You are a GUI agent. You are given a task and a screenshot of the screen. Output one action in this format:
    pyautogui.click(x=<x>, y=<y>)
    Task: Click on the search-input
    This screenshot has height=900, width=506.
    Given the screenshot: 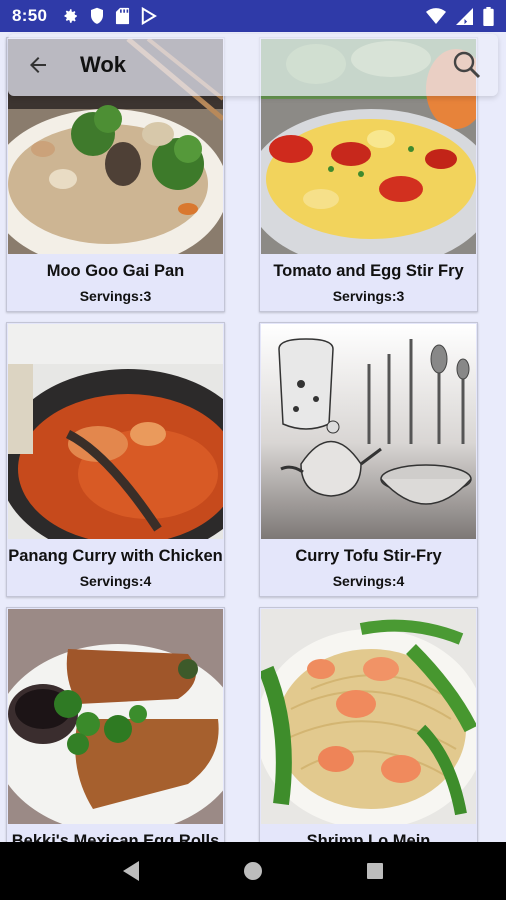 What is the action you would take?
    pyautogui.click(x=250, y=65)
    